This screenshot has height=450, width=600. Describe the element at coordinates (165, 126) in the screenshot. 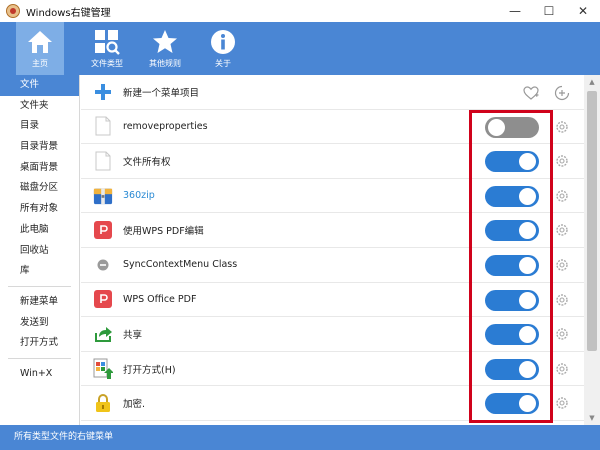

I see `menu-row-label: removeproperties` at that location.